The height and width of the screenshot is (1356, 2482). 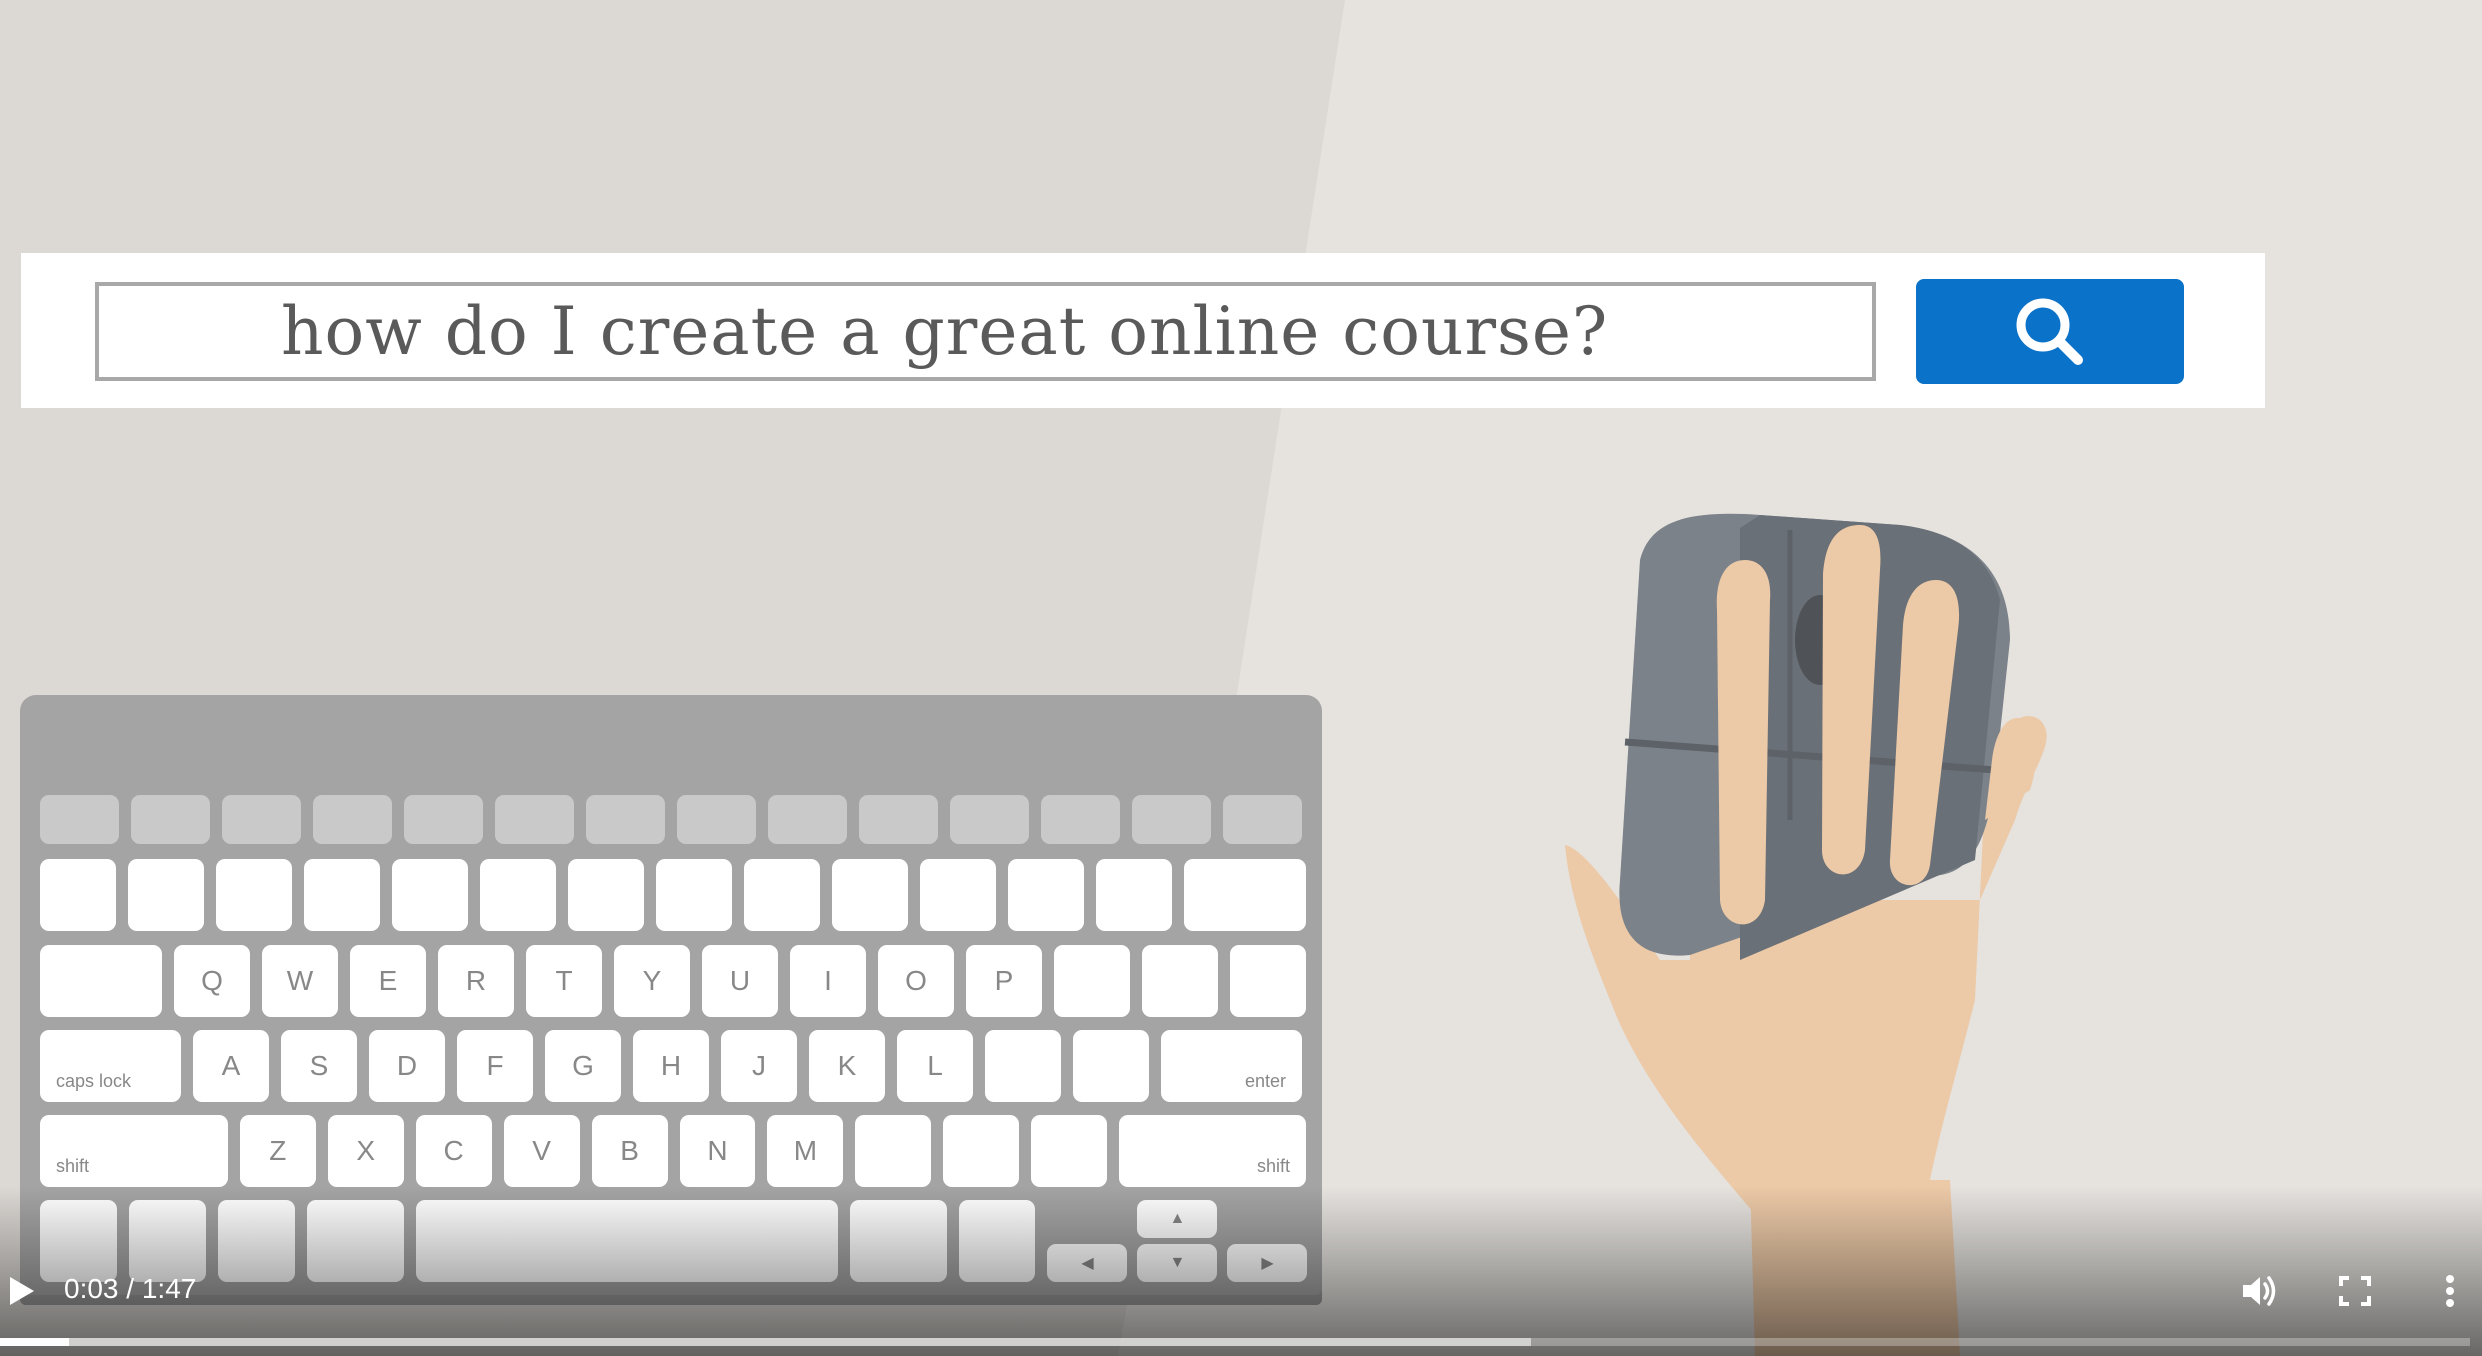 What do you see at coordinates (453, 1151) in the screenshot?
I see `key-c: C` at bounding box center [453, 1151].